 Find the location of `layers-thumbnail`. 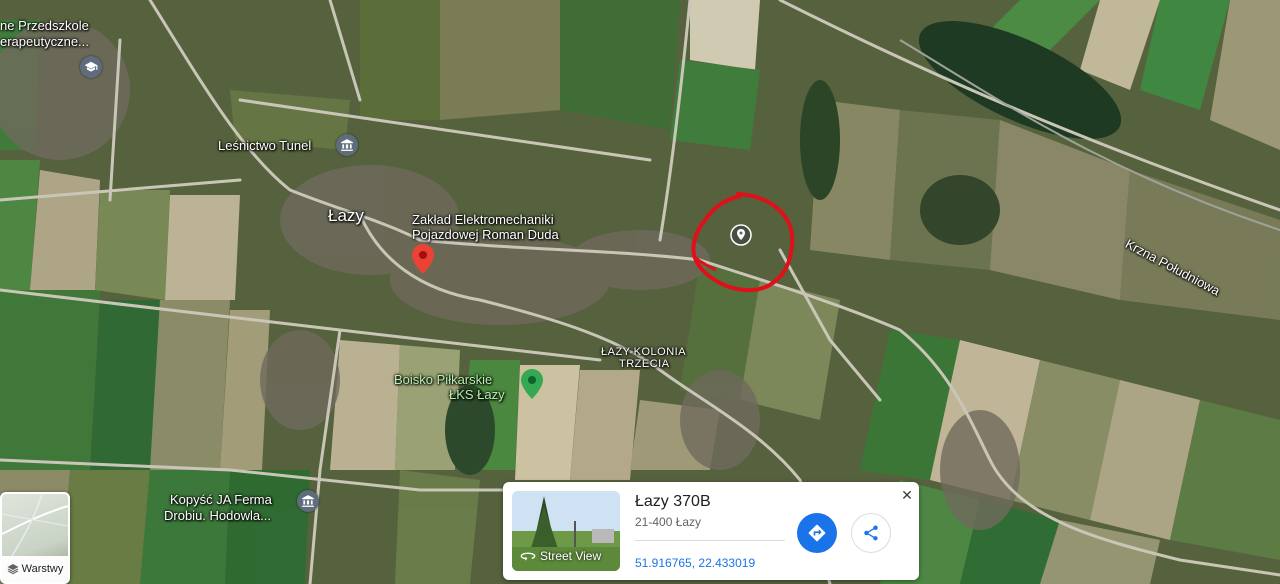

layers-thumbnail is located at coordinates (35, 525).